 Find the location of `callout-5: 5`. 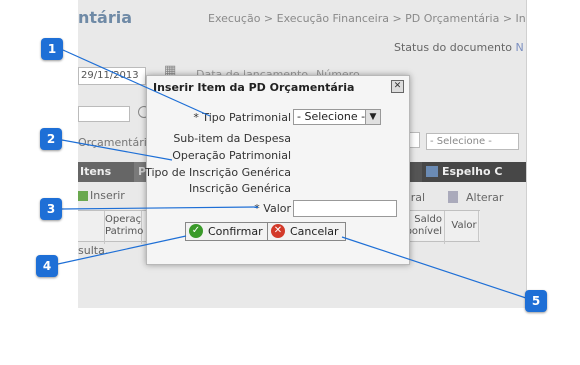

callout-5: 5 is located at coordinates (536, 301).